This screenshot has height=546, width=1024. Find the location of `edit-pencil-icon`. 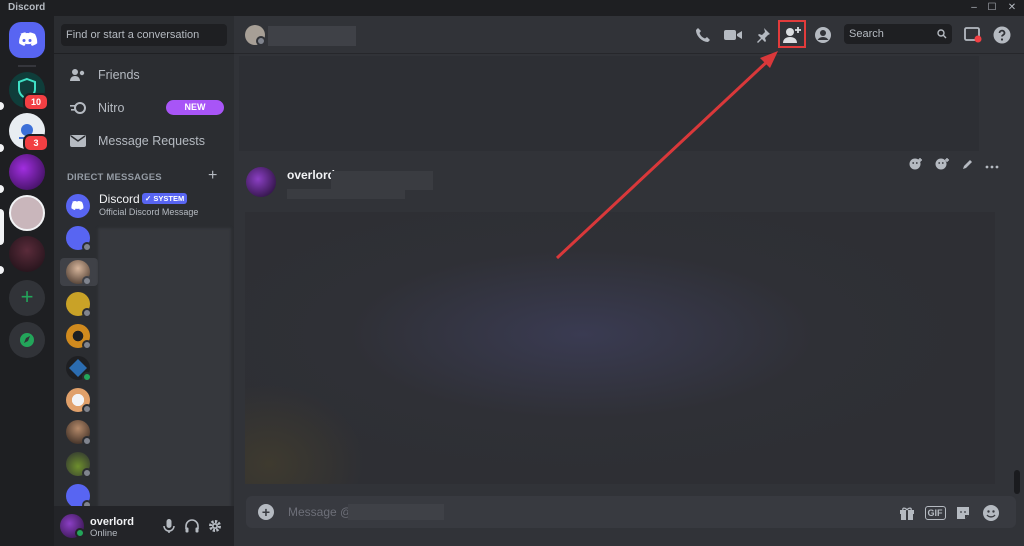

edit-pencil-icon is located at coordinates (968, 165).